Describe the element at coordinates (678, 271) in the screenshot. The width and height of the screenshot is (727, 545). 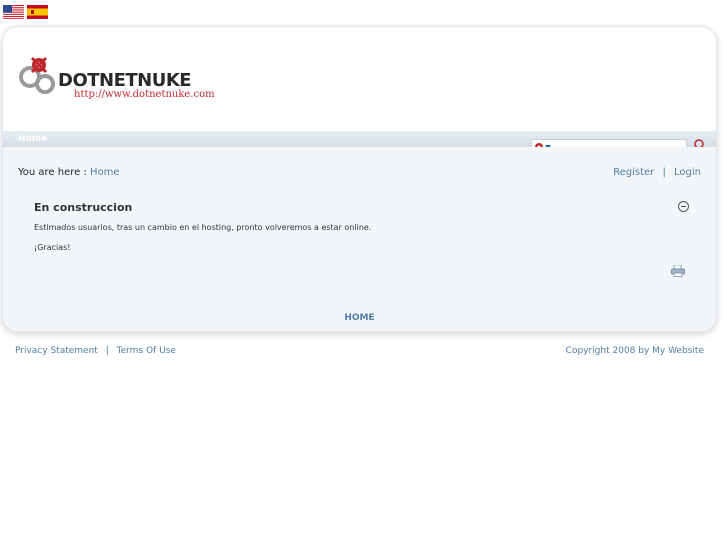
I see `print-icon` at that location.